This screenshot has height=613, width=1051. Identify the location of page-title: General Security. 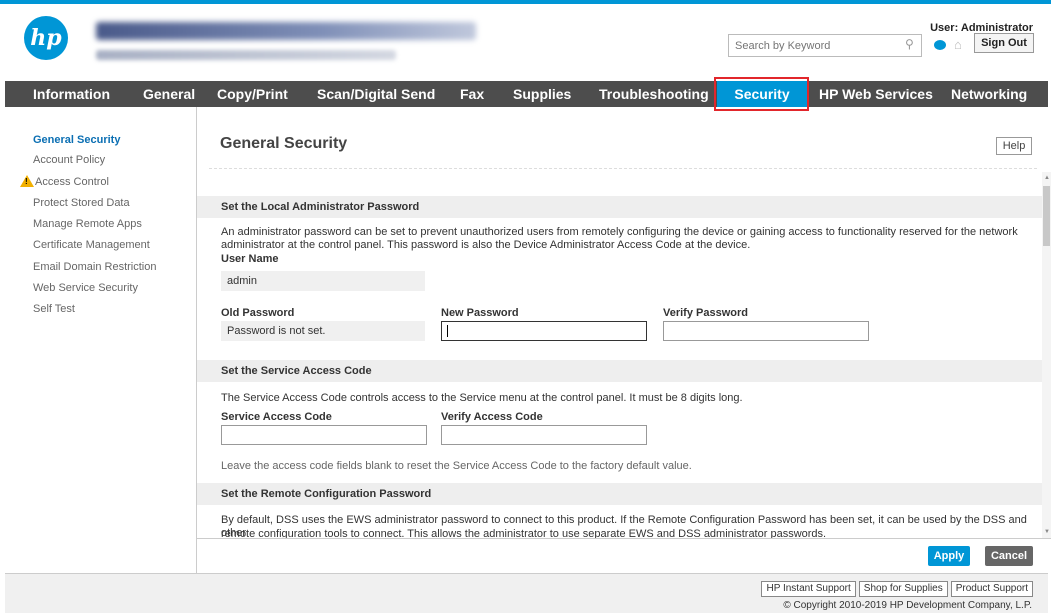
(284, 143).